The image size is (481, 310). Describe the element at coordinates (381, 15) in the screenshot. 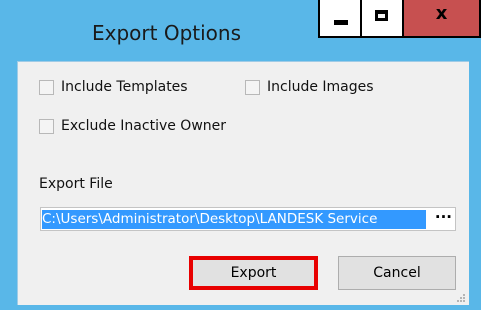

I see `maximize-icon` at that location.